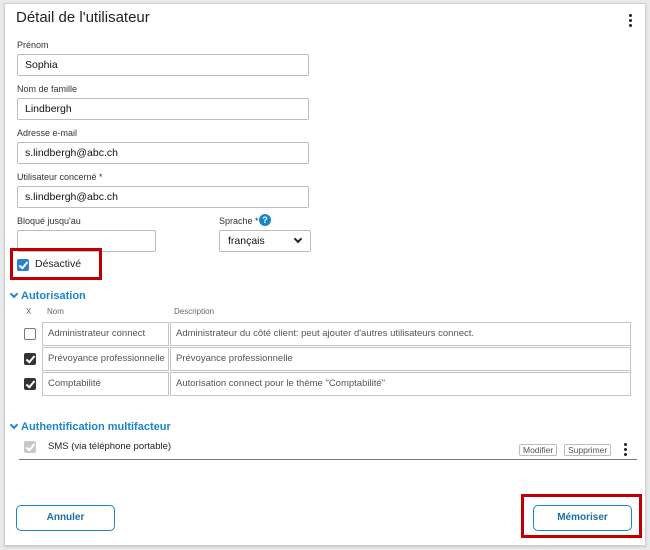 This screenshot has height=550, width=650. What do you see at coordinates (14, 294) in the screenshot?
I see `collapse-authorization-icon` at bounding box center [14, 294].